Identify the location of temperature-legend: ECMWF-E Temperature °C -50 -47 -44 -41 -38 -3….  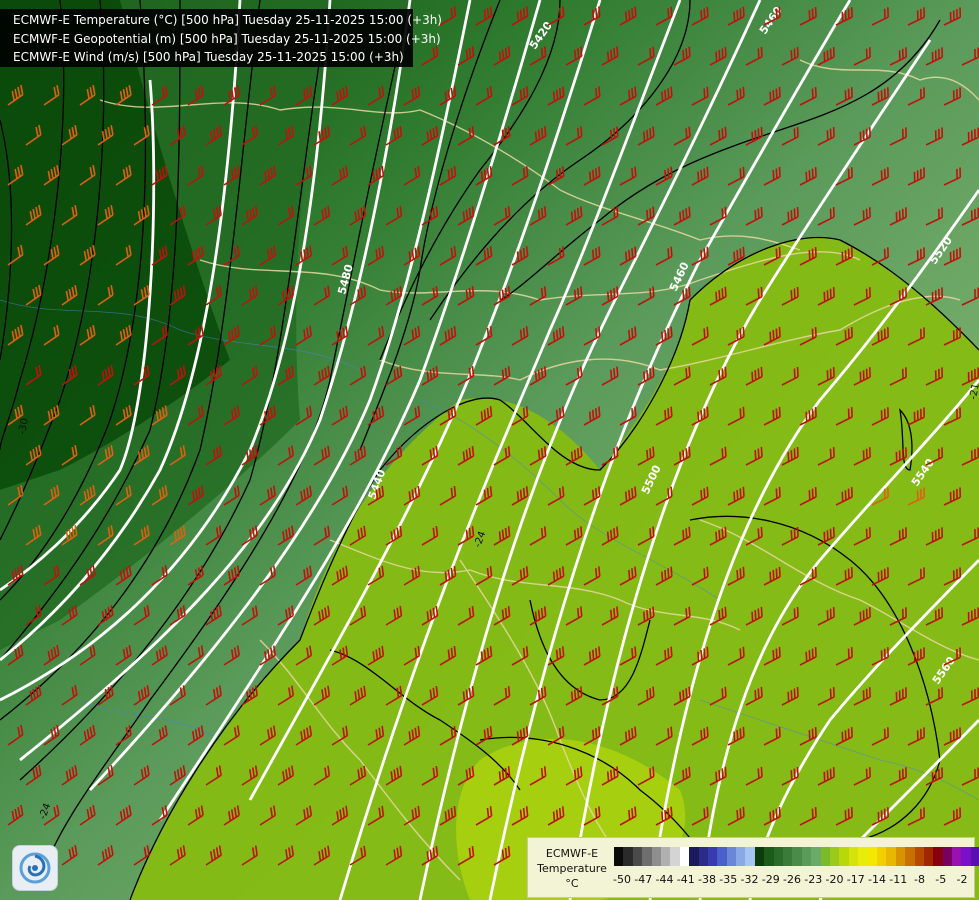
(753, 867).